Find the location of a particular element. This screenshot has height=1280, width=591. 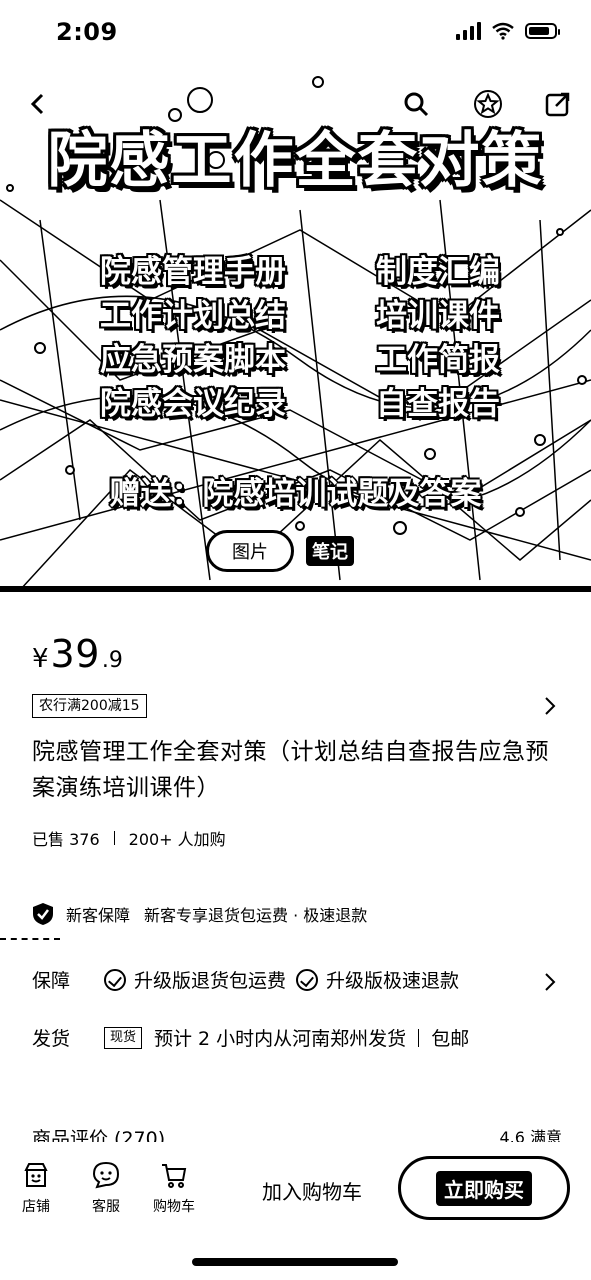

product-title: 院感管理工作全套对策（计划总结自查报告应急预案演练培训课件） is located at coordinates (290, 770).